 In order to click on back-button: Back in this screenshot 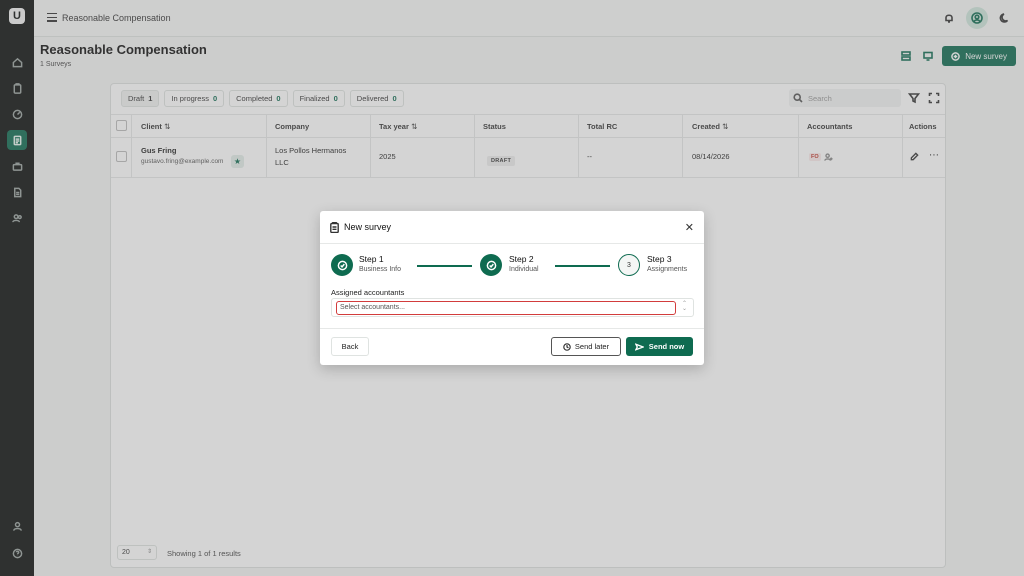, I will do `click(350, 346)`.